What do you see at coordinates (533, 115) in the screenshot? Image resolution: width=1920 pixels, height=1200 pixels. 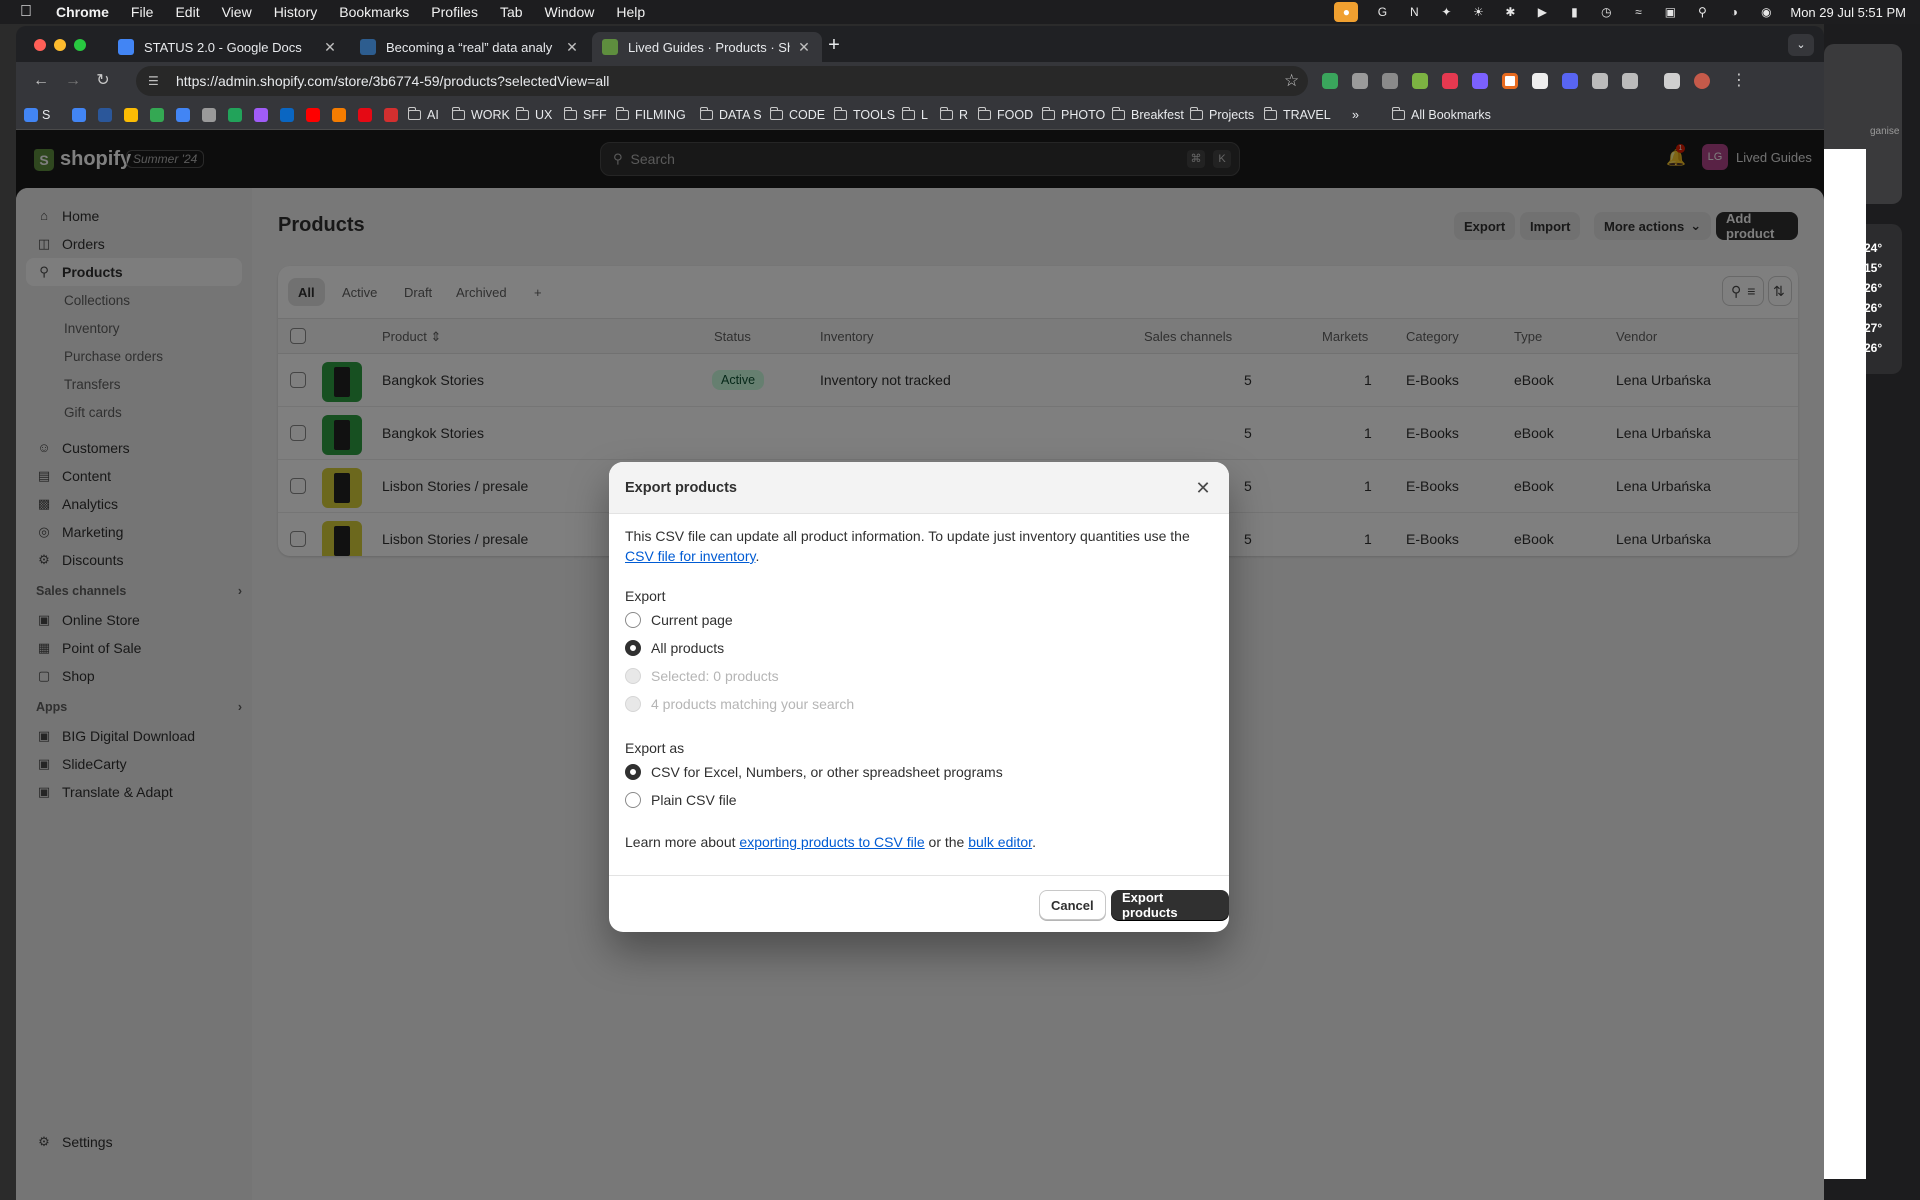 I see `bookmark-folder-ux: UX` at bounding box center [533, 115].